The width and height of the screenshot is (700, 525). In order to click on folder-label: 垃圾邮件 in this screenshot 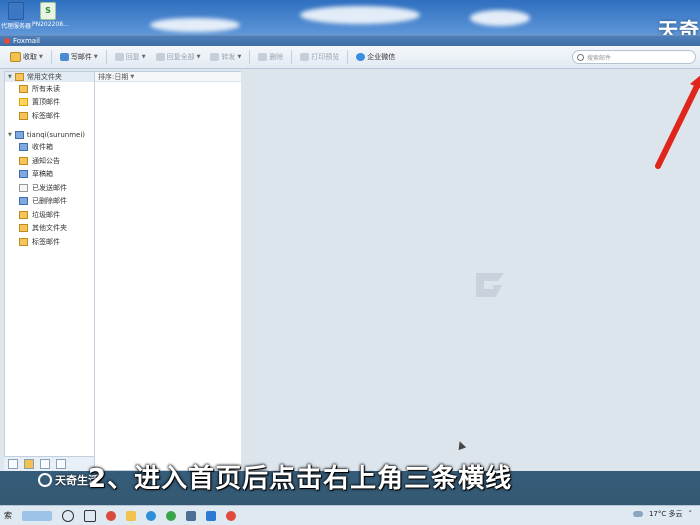, I will do `click(46, 214)`.